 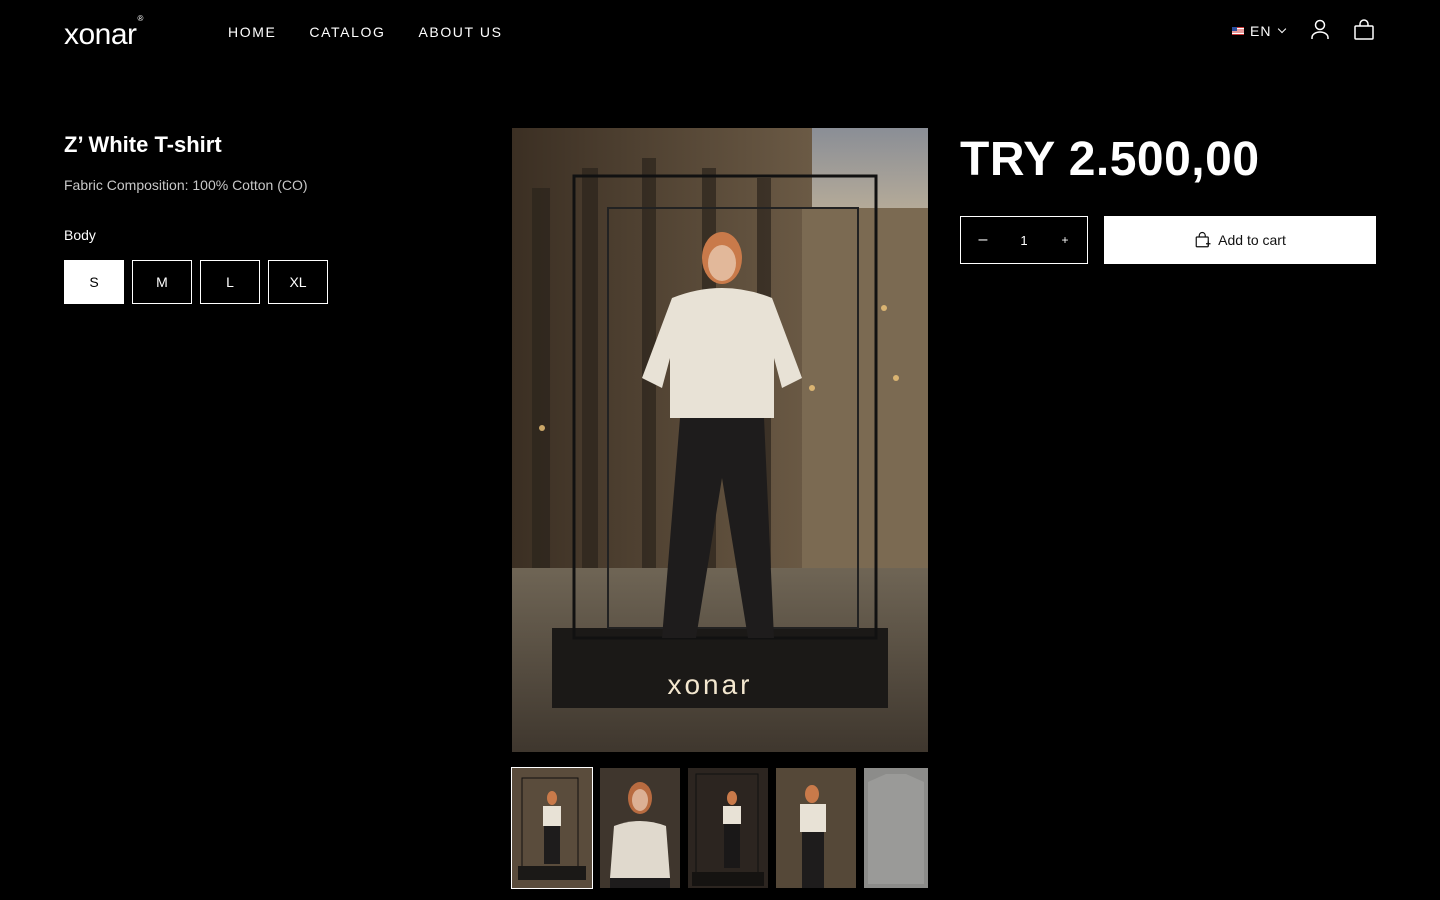 What do you see at coordinates (252, 32) in the screenshot?
I see `nav-home: HOME` at bounding box center [252, 32].